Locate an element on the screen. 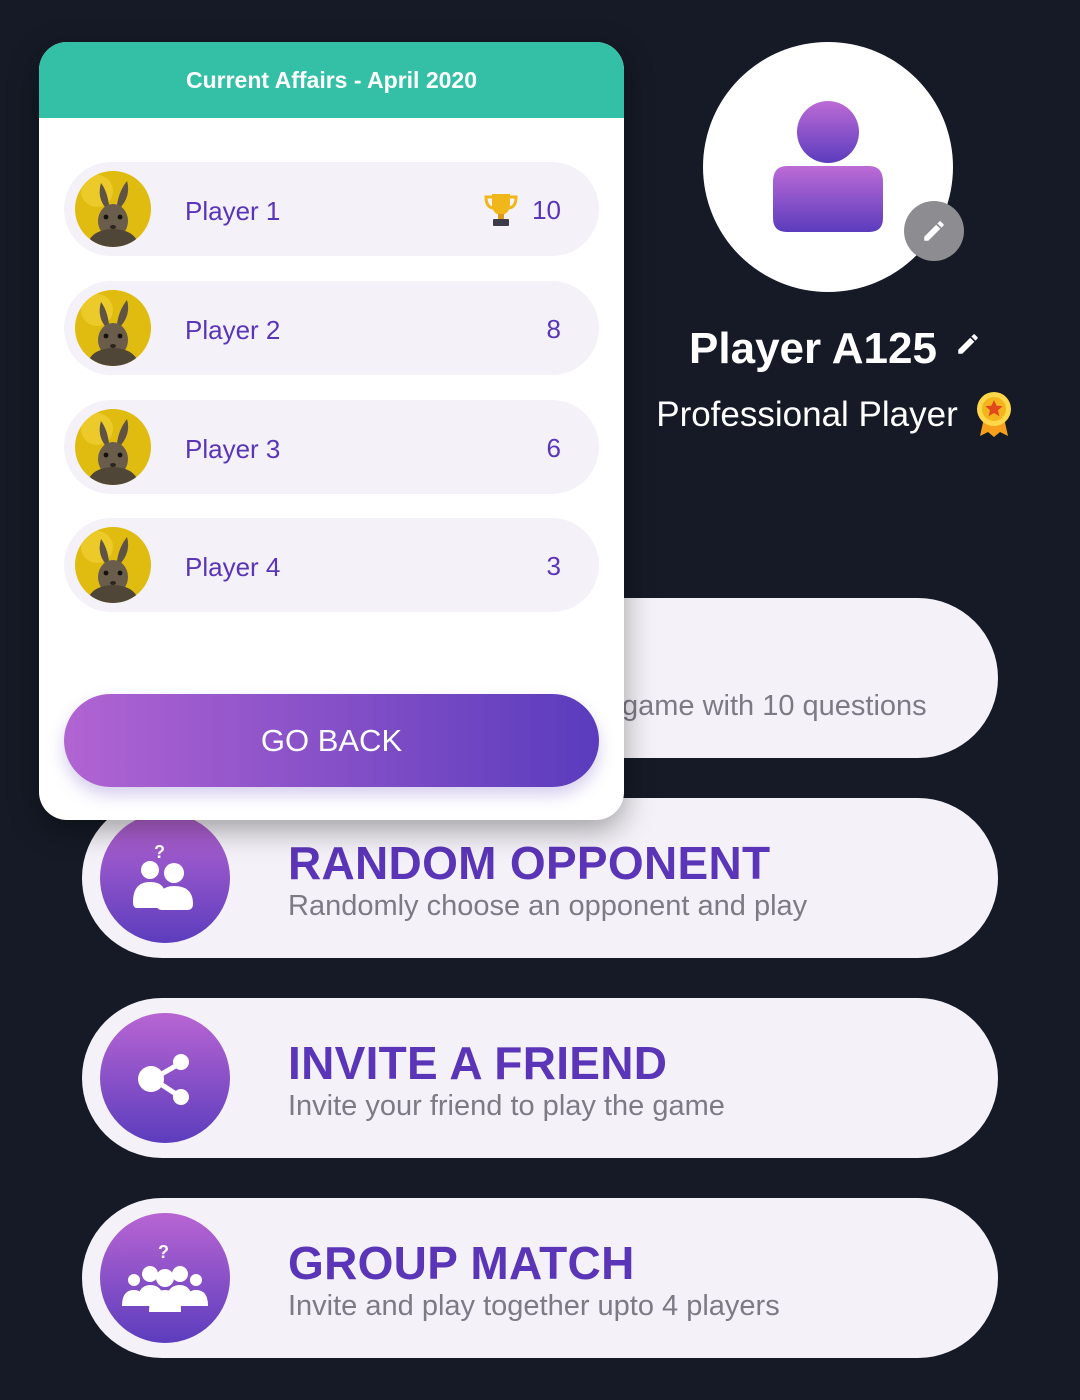 Image resolution: width=1080 pixels, height=1400 pixels. random-opponent-icon: ? is located at coordinates (165, 878).